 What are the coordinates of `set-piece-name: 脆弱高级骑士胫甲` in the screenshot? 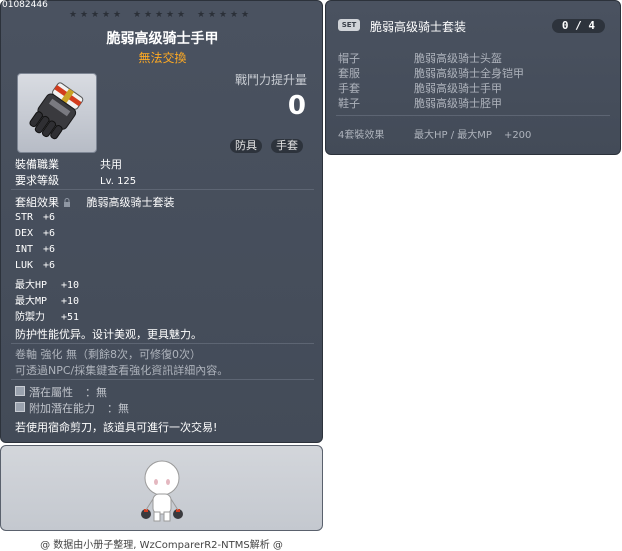 It's located at (458, 103).